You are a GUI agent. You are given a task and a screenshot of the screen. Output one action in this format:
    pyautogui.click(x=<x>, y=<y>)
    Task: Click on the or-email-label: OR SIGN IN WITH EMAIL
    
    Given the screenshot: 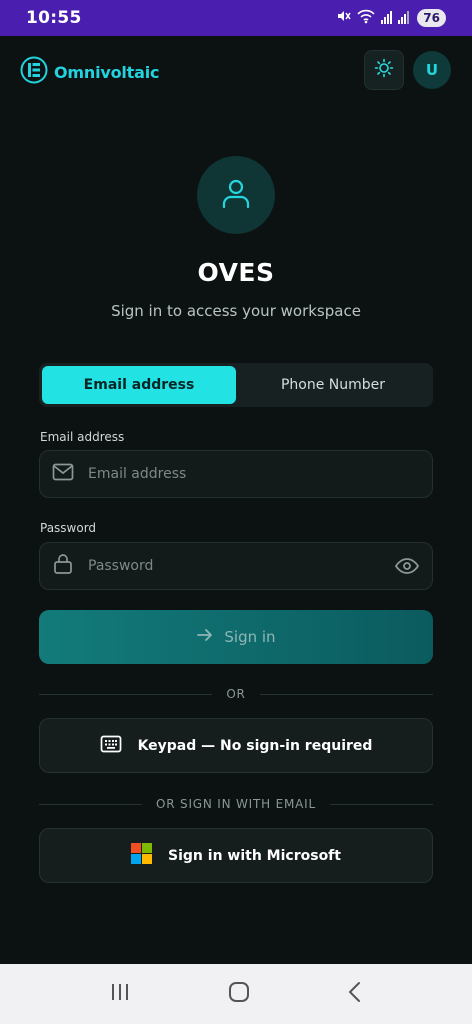 What is the action you would take?
    pyautogui.click(x=236, y=804)
    